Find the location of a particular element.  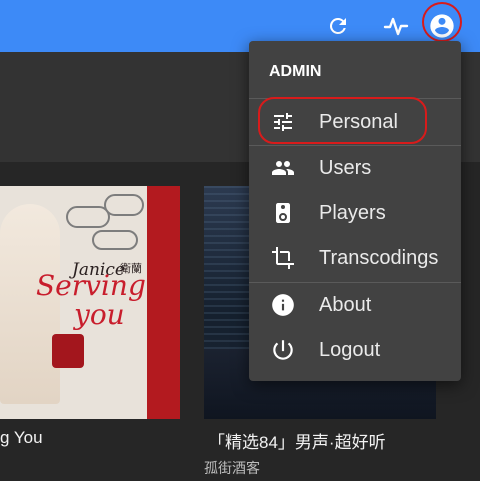

menu-item-label: About is located at coordinates (345, 305).